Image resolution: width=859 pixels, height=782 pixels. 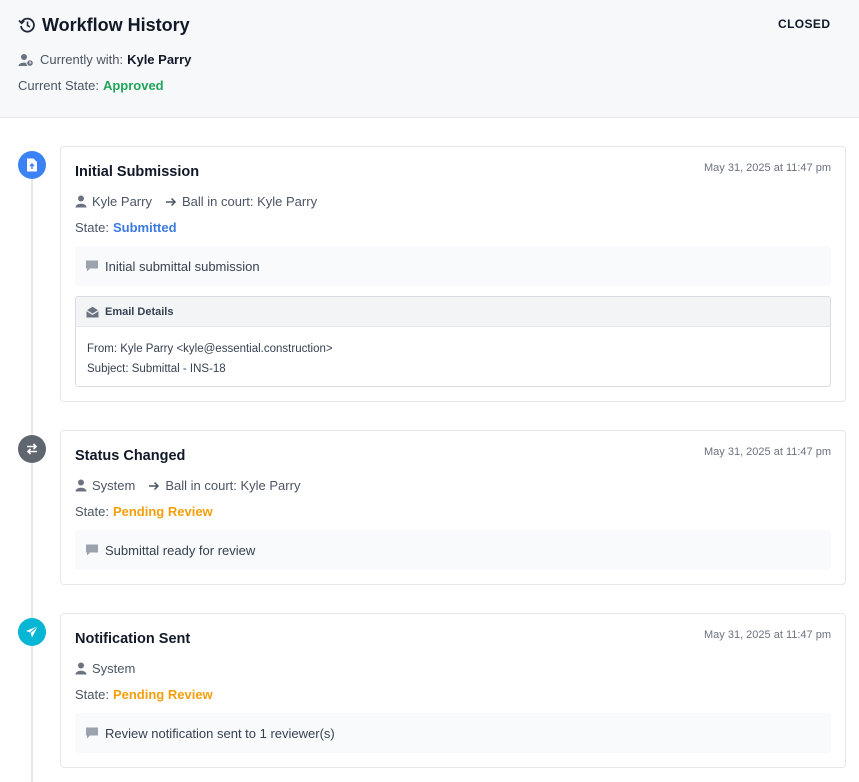 What do you see at coordinates (453, 550) in the screenshot?
I see `event-comment: Submittal ready for review` at bounding box center [453, 550].